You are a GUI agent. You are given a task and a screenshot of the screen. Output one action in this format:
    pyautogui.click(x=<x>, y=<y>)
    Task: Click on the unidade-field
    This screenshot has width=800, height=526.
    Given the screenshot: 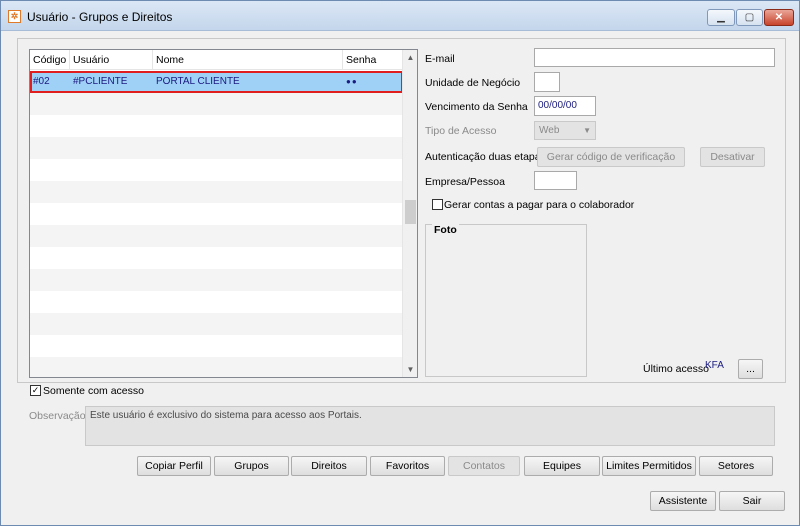 What is the action you would take?
    pyautogui.click(x=547, y=82)
    